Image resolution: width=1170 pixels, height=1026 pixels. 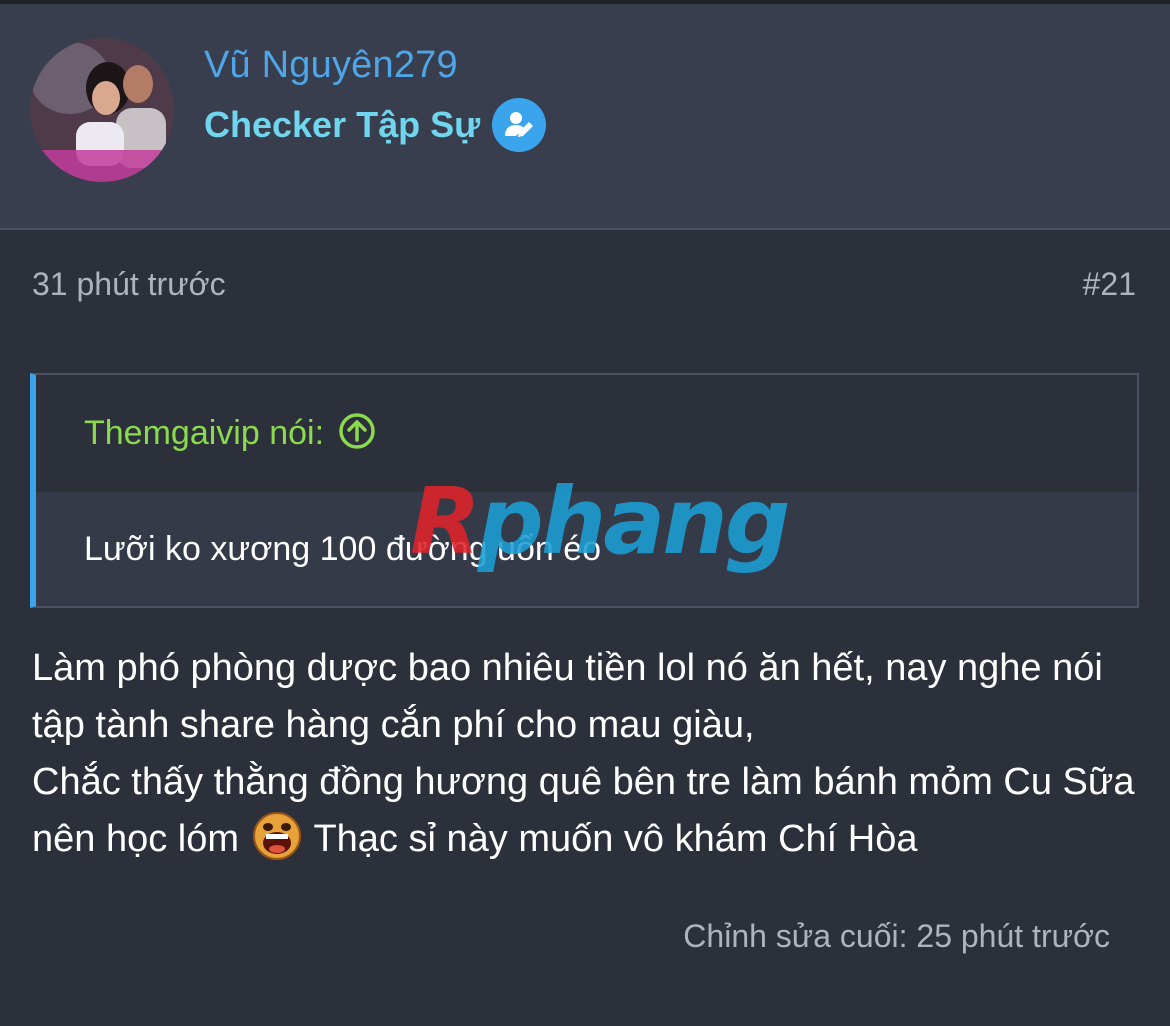 I want to click on screaming-face-emoji, so click(x=277, y=836).